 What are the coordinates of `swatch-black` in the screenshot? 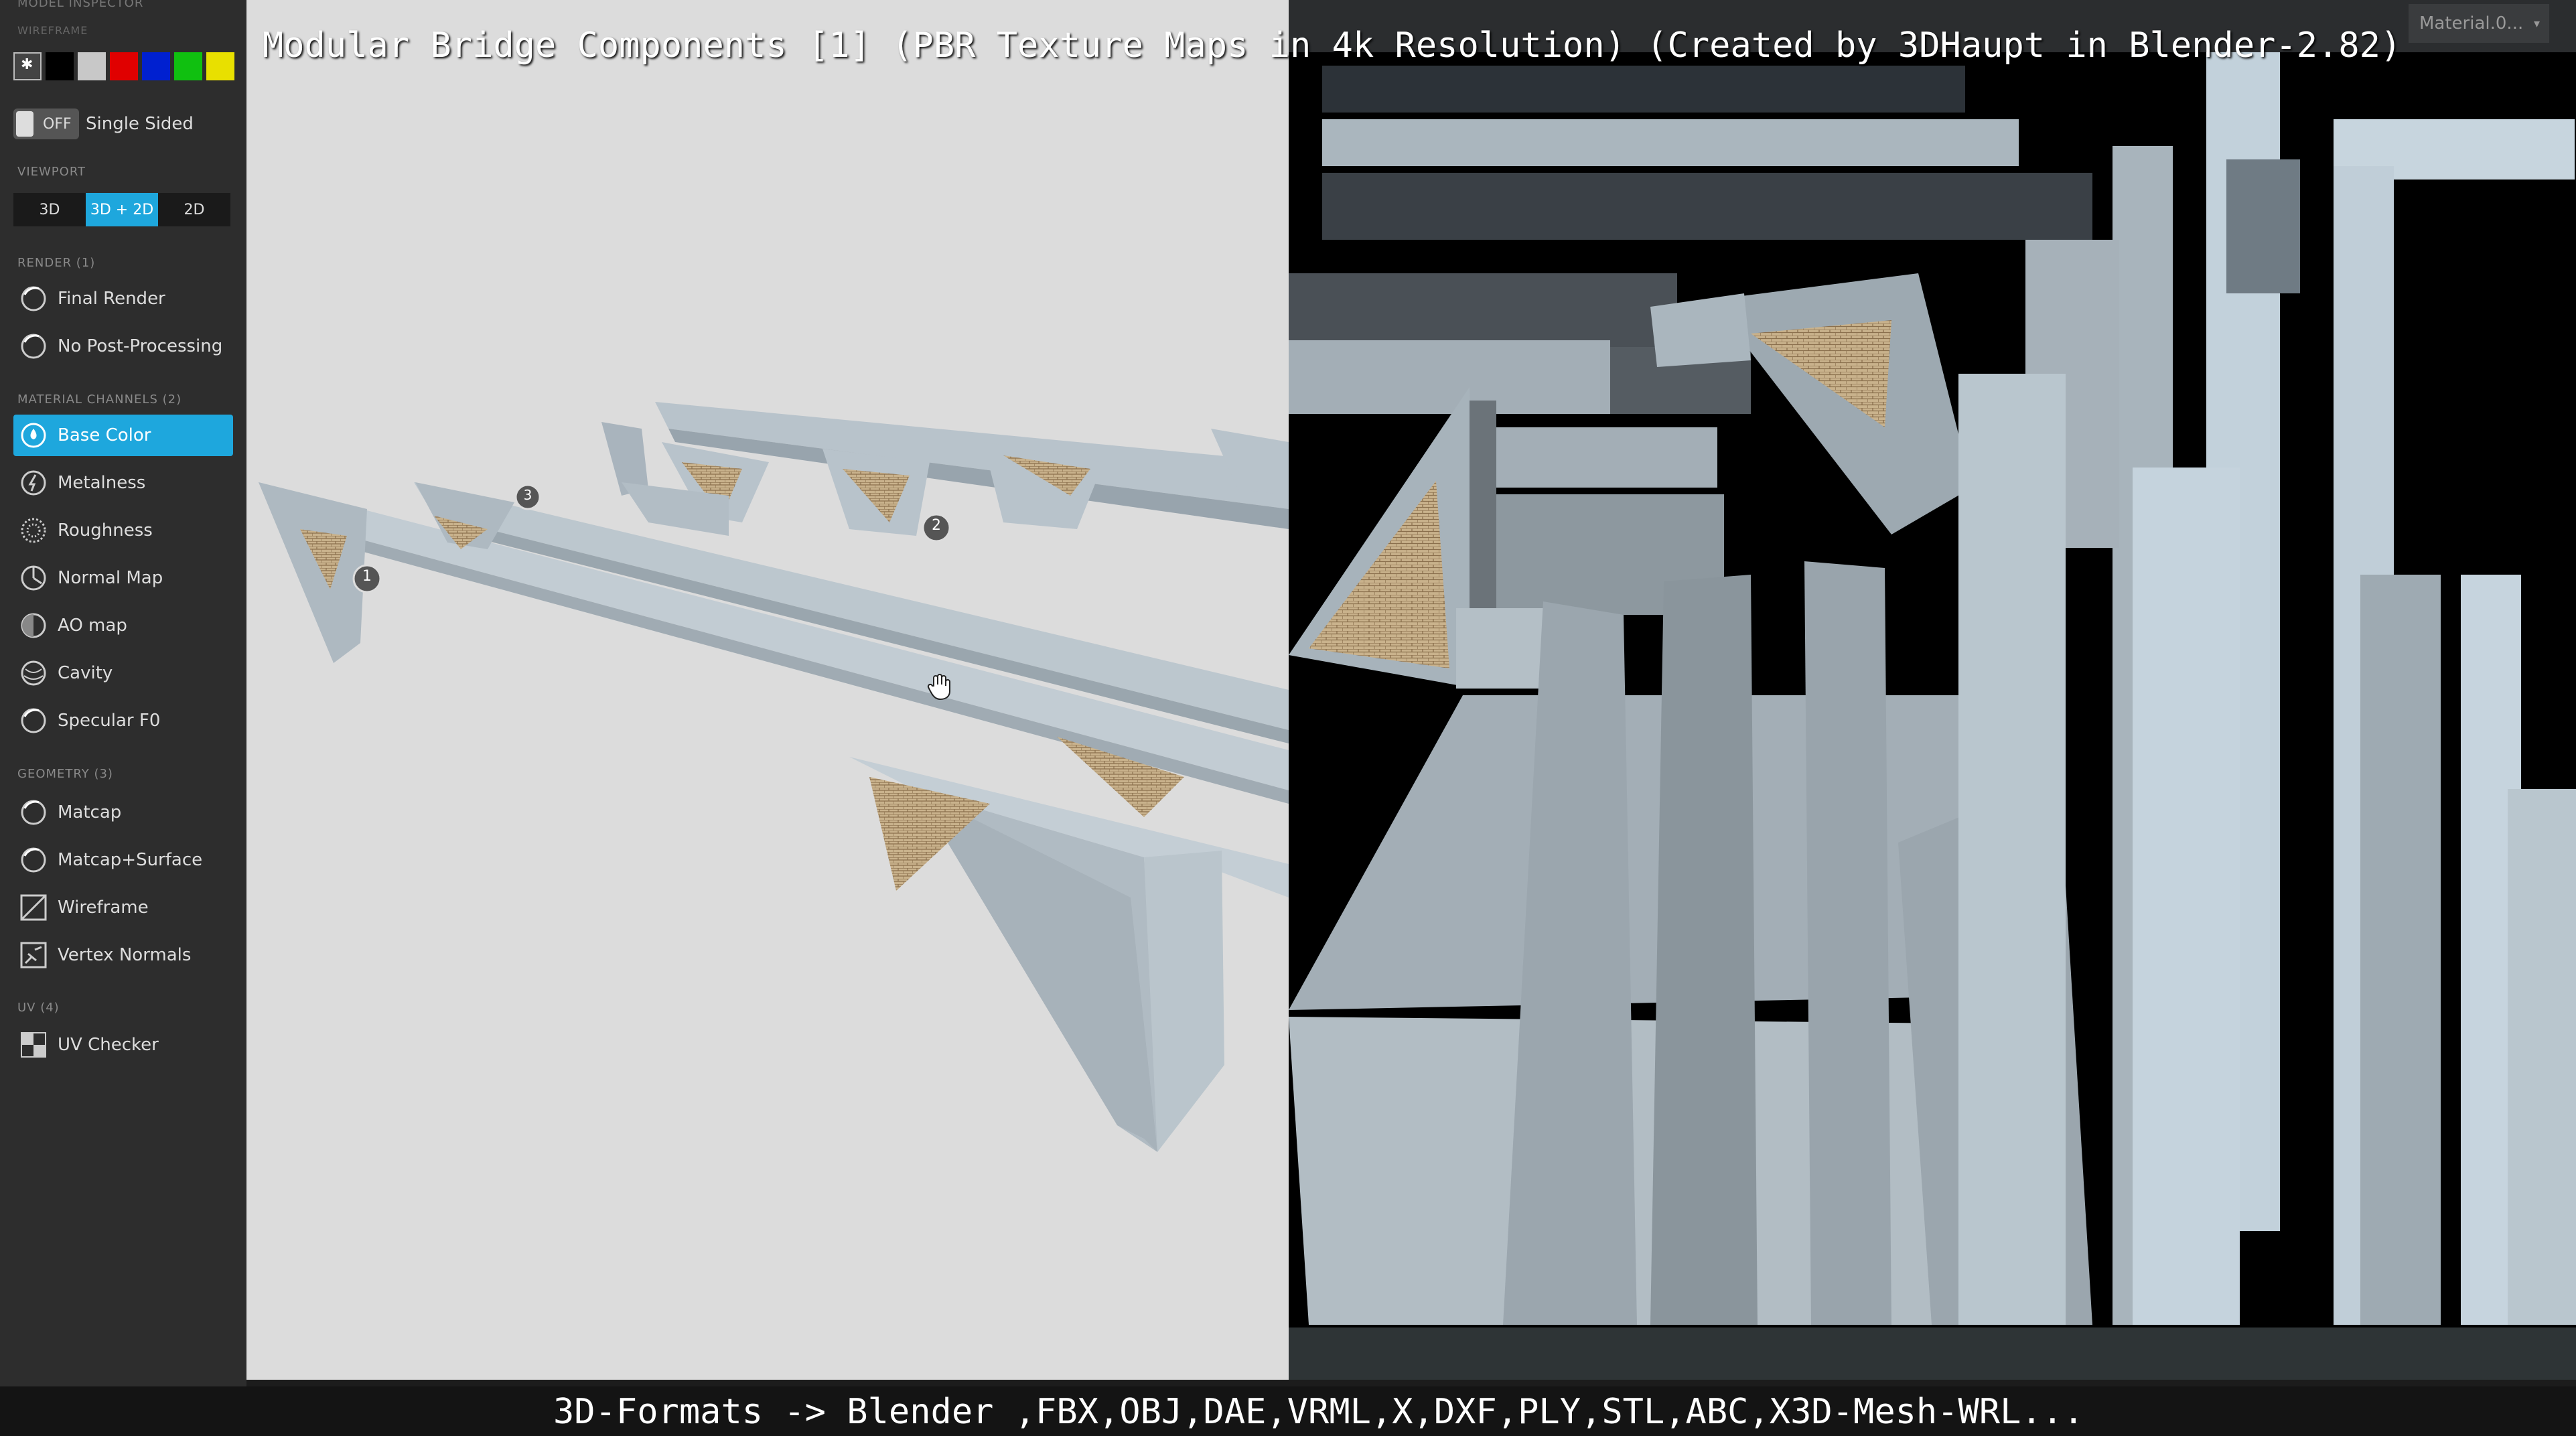 It's located at (60, 66).